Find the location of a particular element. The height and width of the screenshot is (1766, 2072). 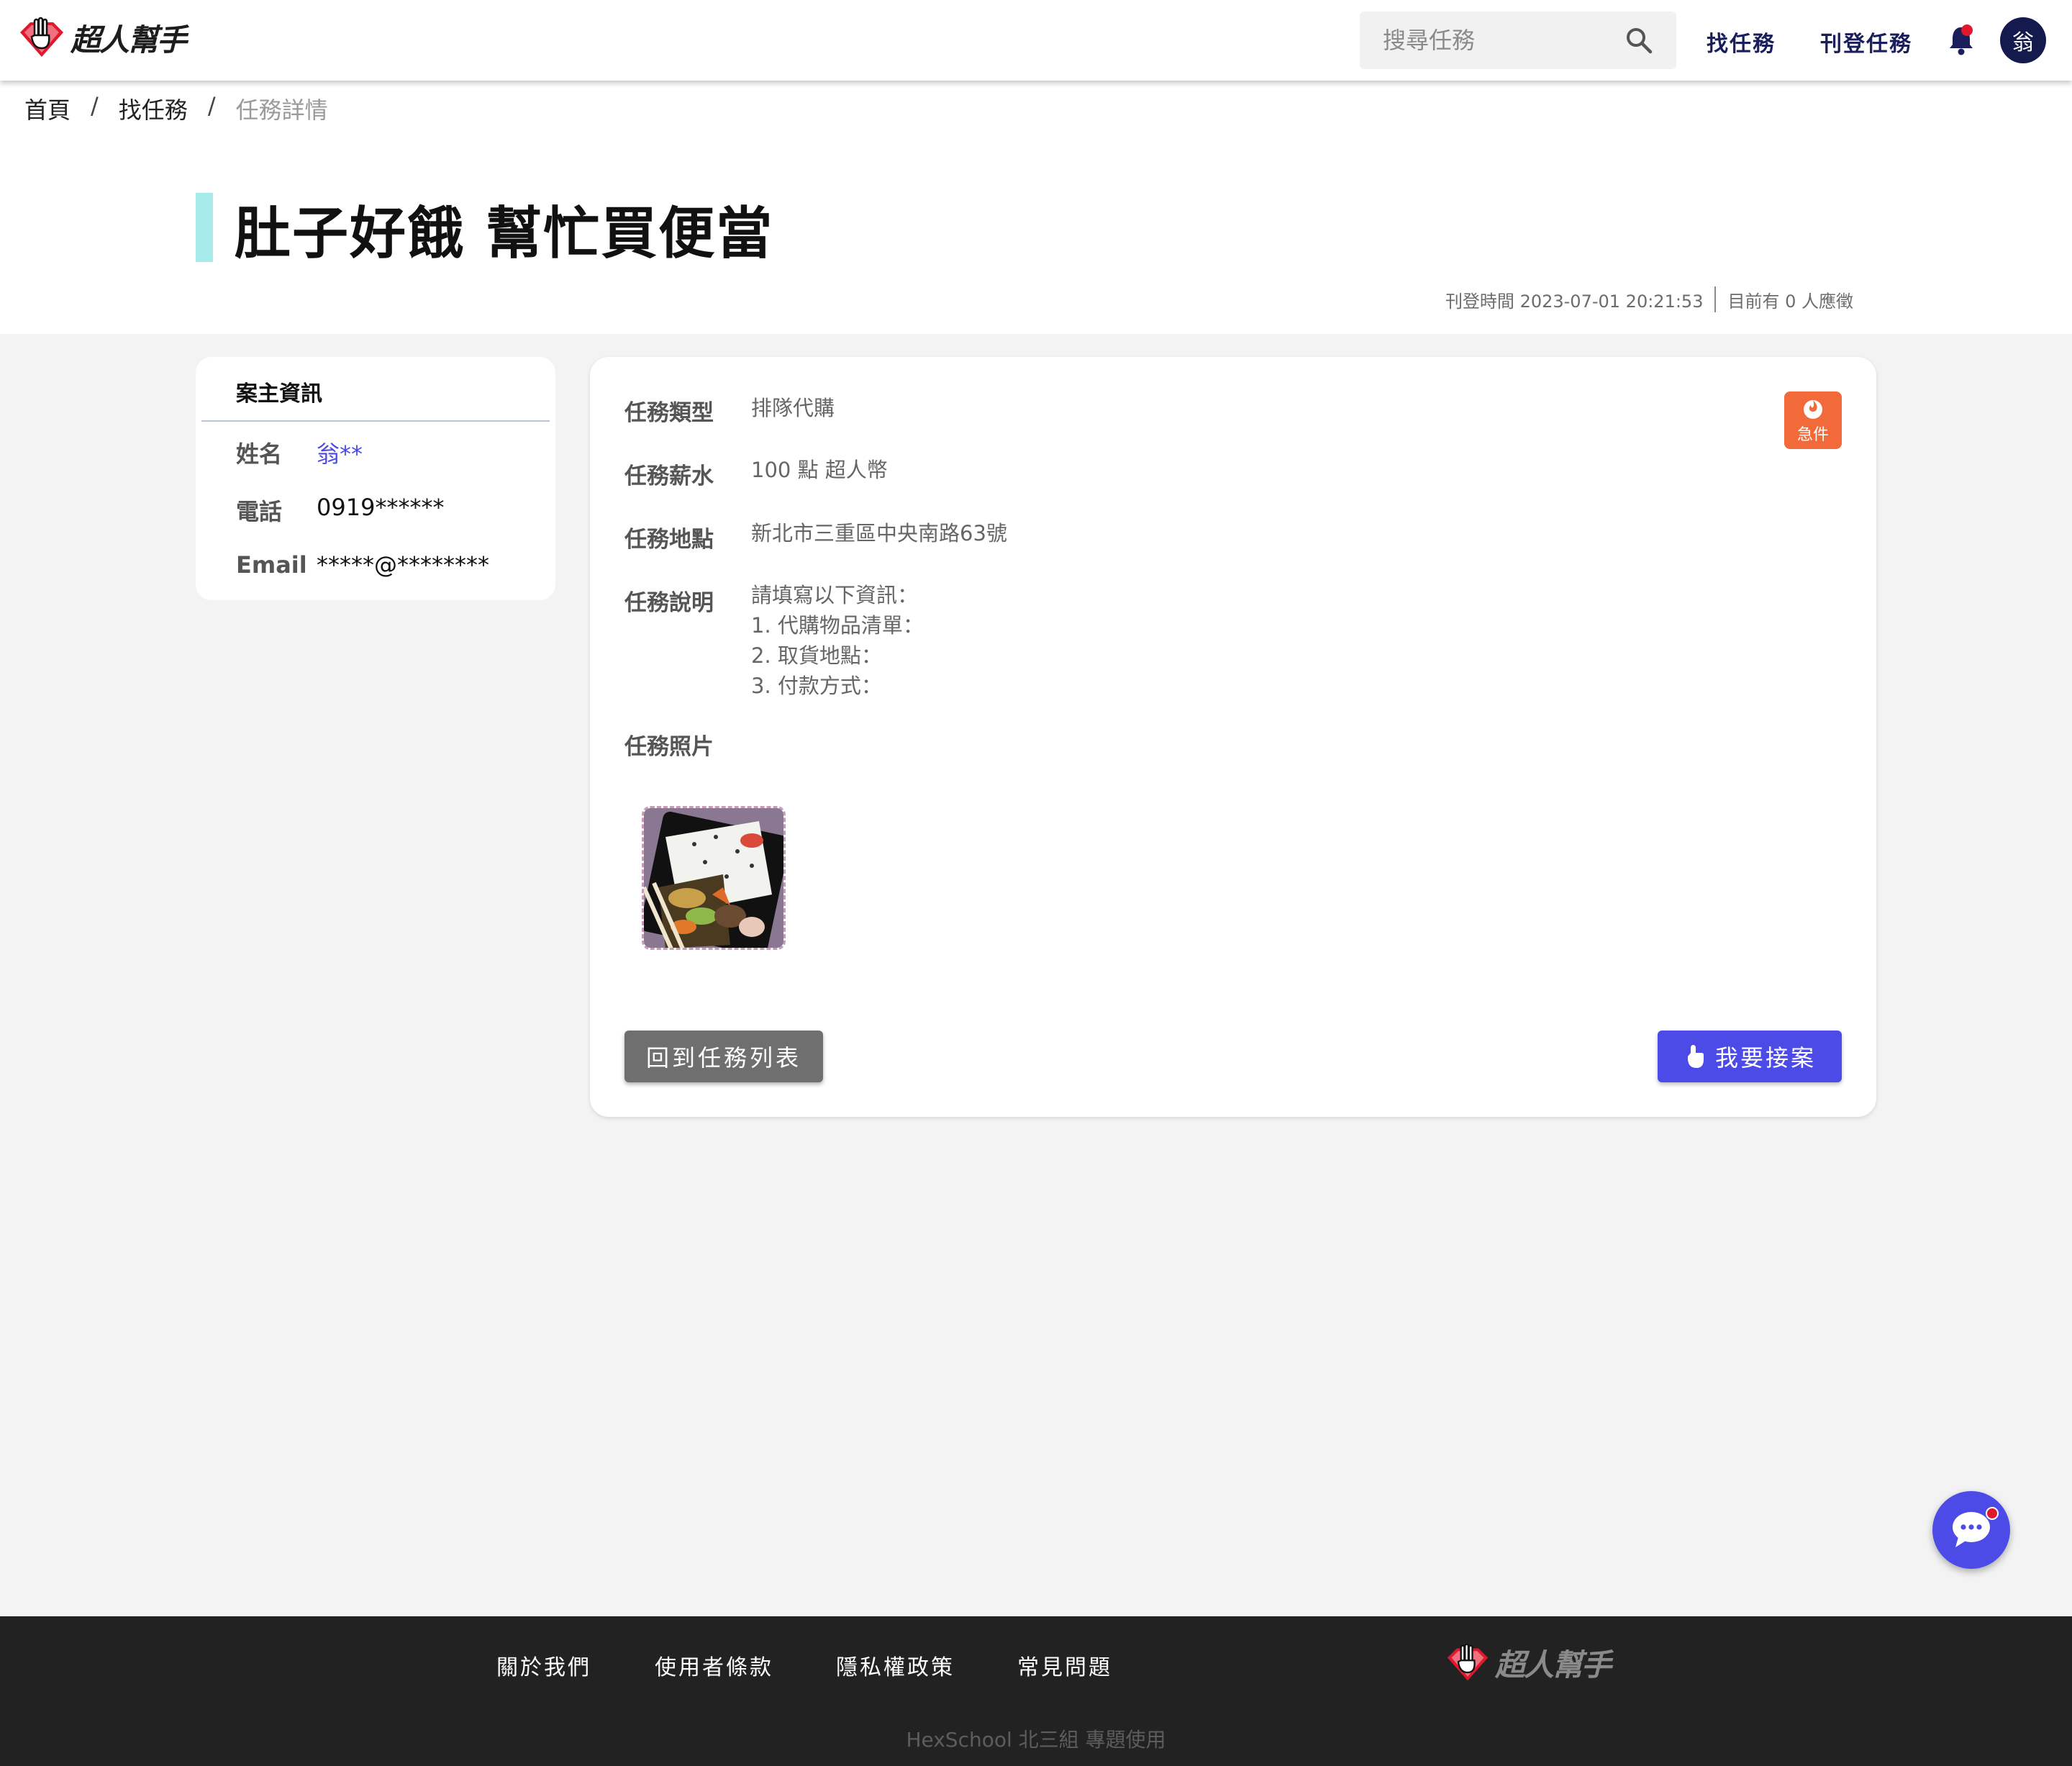

task-salary-label: 任務薪水 is located at coordinates (669, 476).